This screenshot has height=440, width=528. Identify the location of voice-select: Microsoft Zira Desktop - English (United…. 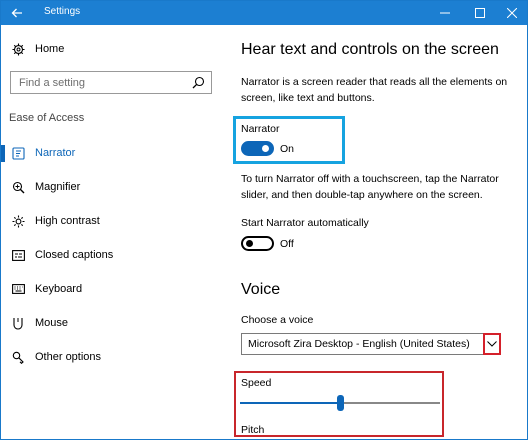
(371, 344).